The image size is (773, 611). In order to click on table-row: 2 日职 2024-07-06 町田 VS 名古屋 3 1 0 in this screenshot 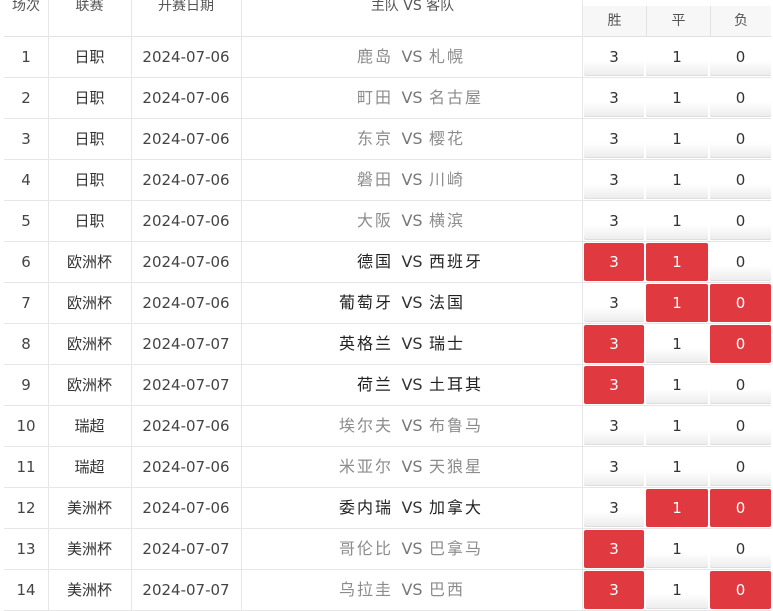, I will do `click(387, 98)`.